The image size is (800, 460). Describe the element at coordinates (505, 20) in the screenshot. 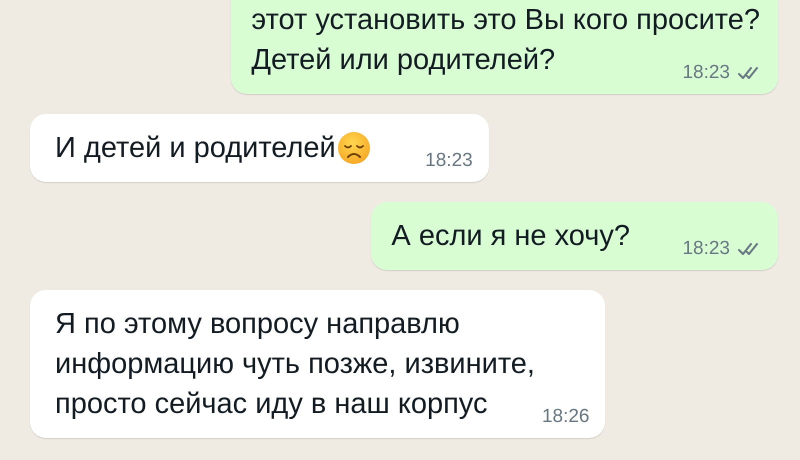

I see `message-text: этот установить это Вы кого просите?` at that location.